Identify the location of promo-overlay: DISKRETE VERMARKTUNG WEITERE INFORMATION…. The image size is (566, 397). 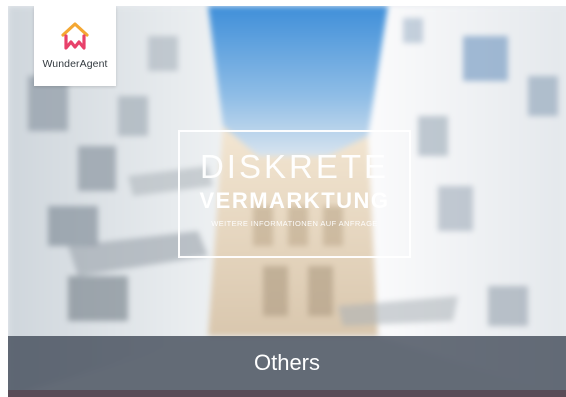
(294, 194).